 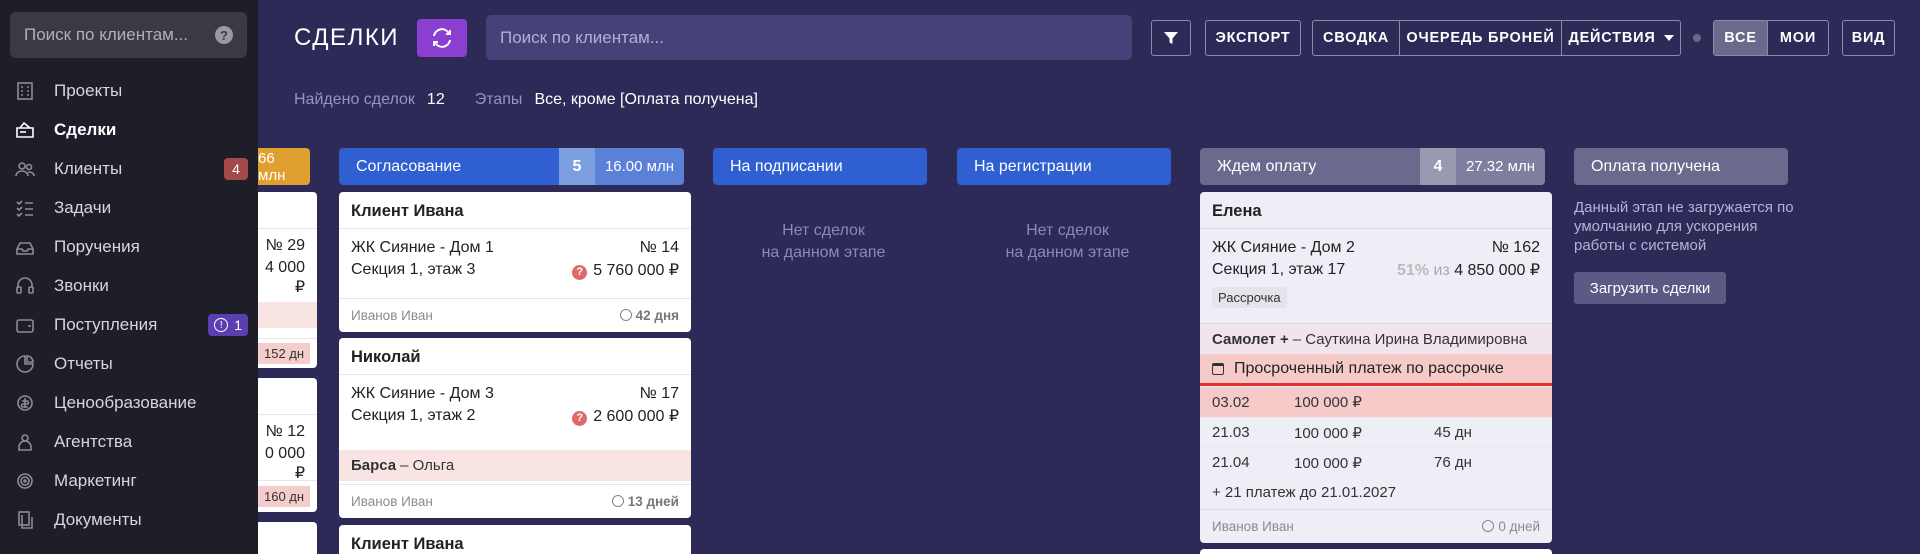 I want to click on agency-name: Барса, so click(x=374, y=465).